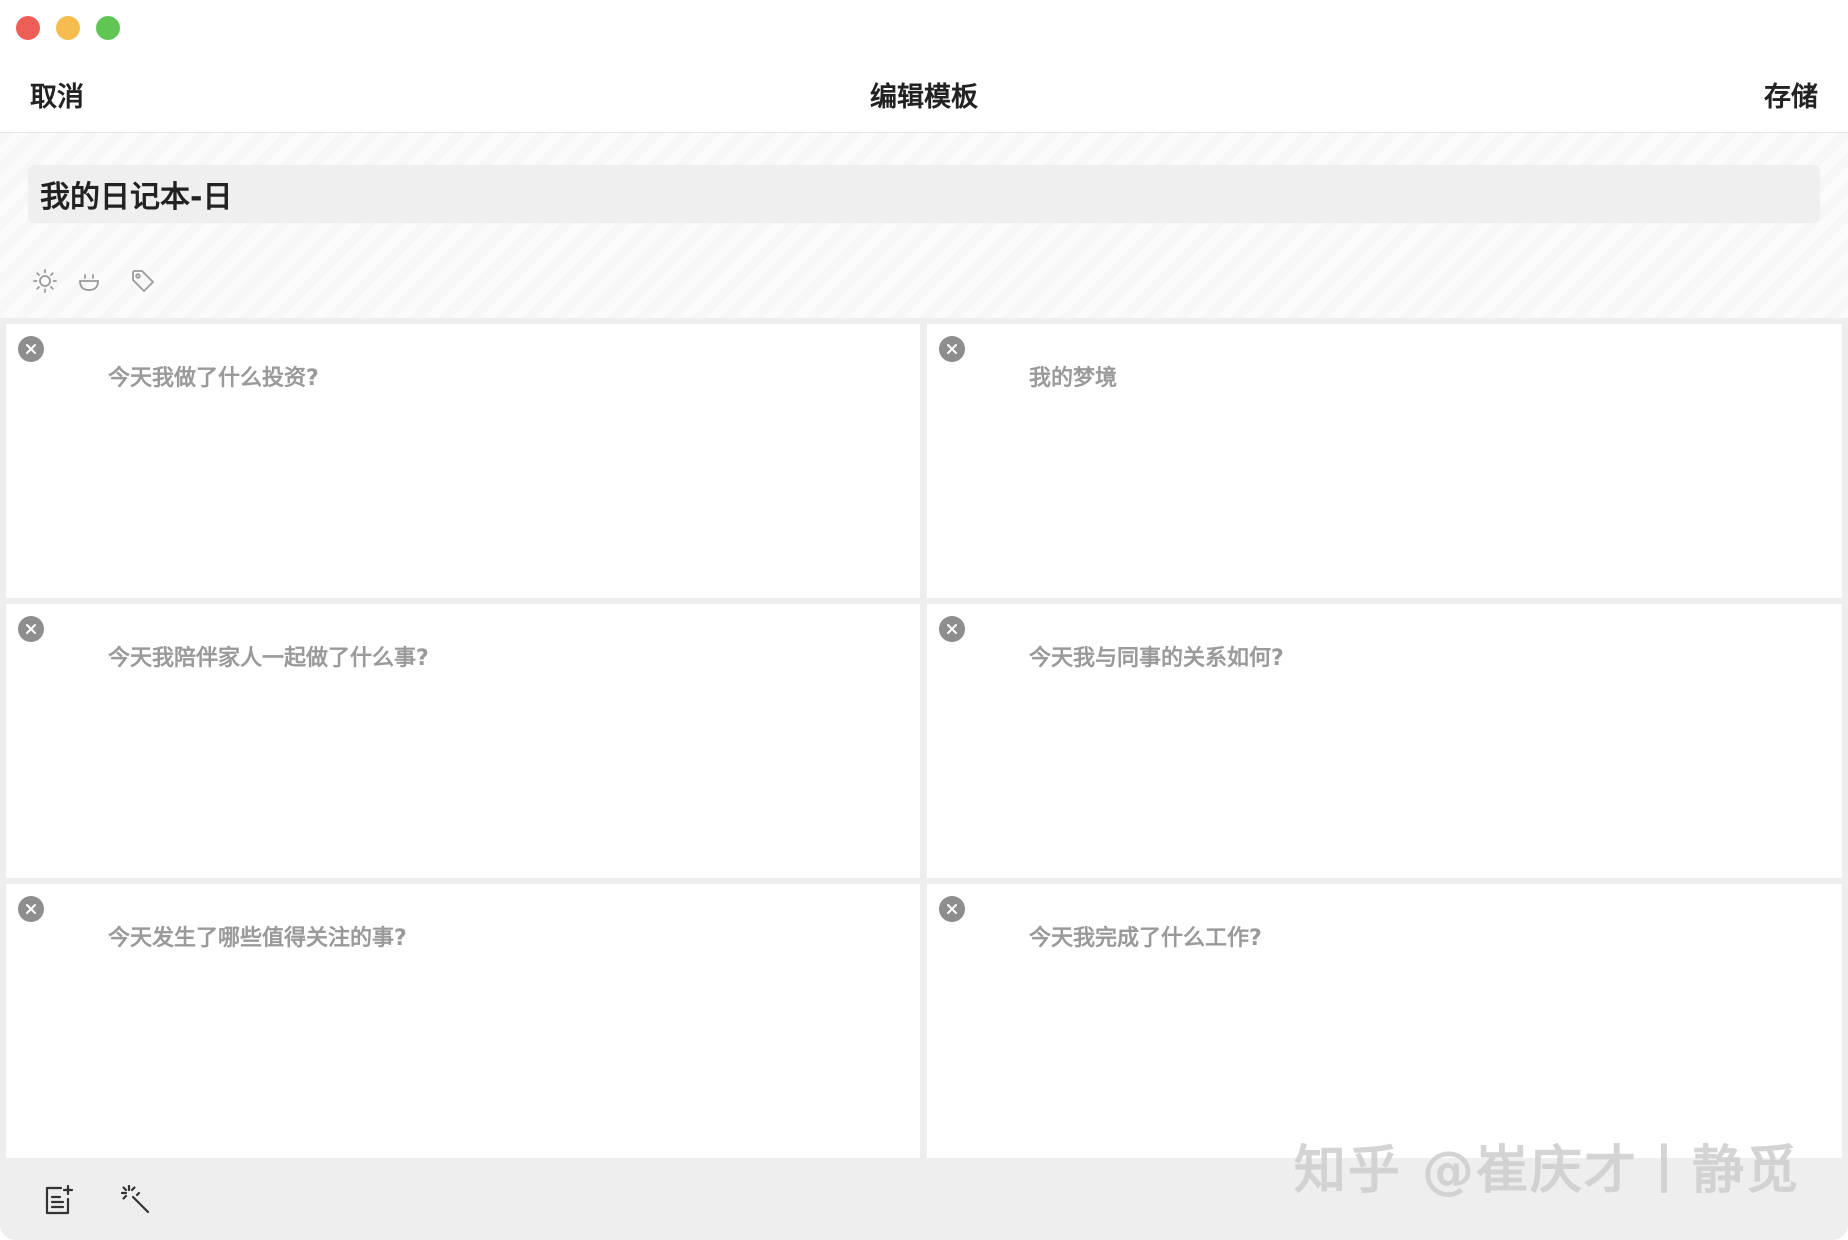  What do you see at coordinates (1384, 741) in the screenshot?
I see `prompt-card: 今天我与同事的关系如何?` at bounding box center [1384, 741].